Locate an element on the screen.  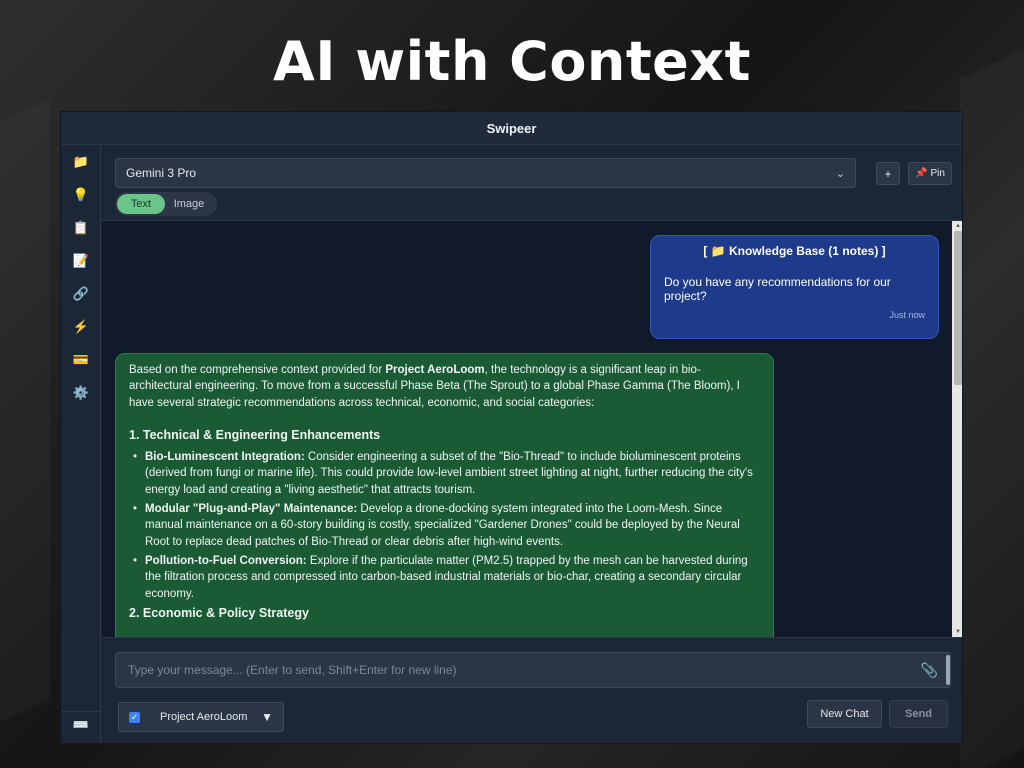
card-icon: 💳 is located at coordinates (81, 359).